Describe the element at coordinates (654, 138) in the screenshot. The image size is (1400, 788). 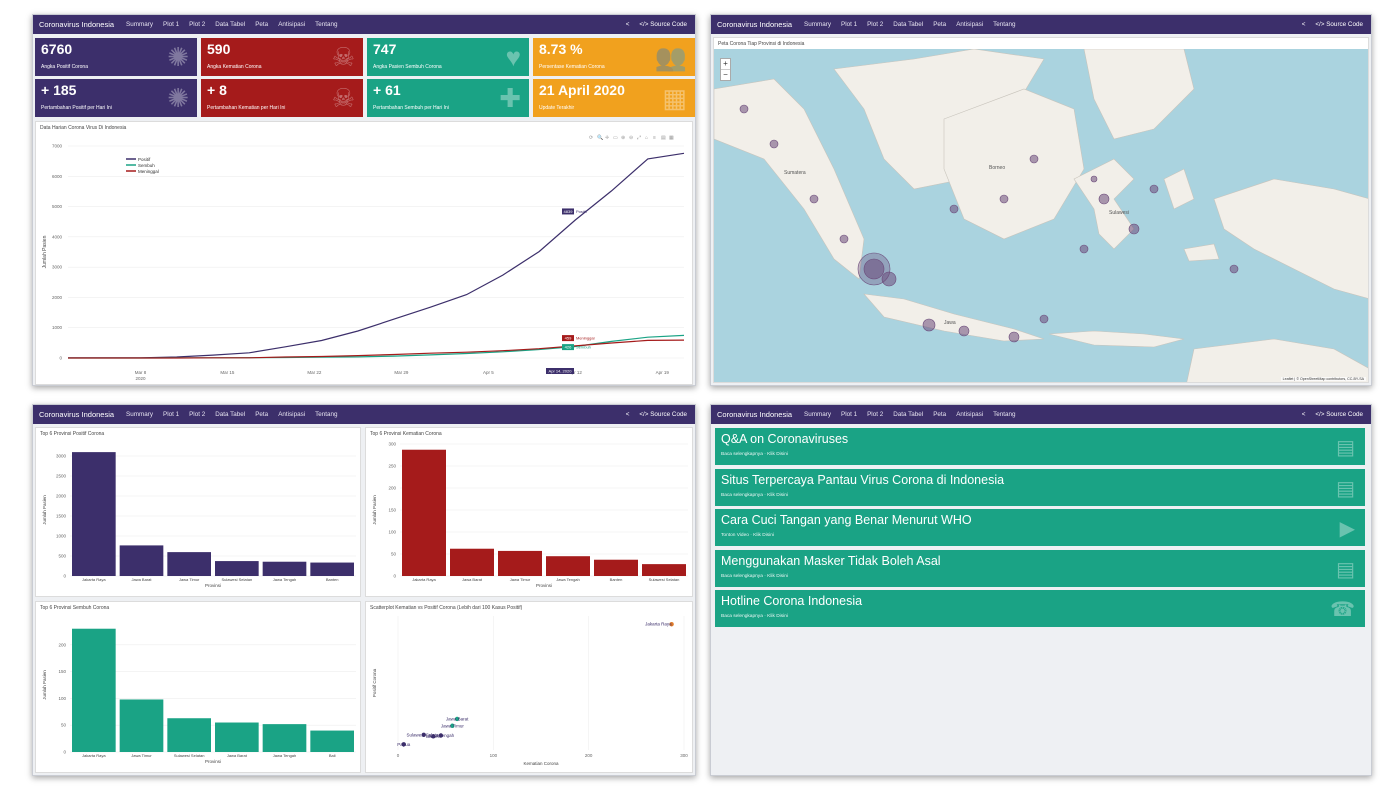
I see `modebar-icon: ≡` at that location.